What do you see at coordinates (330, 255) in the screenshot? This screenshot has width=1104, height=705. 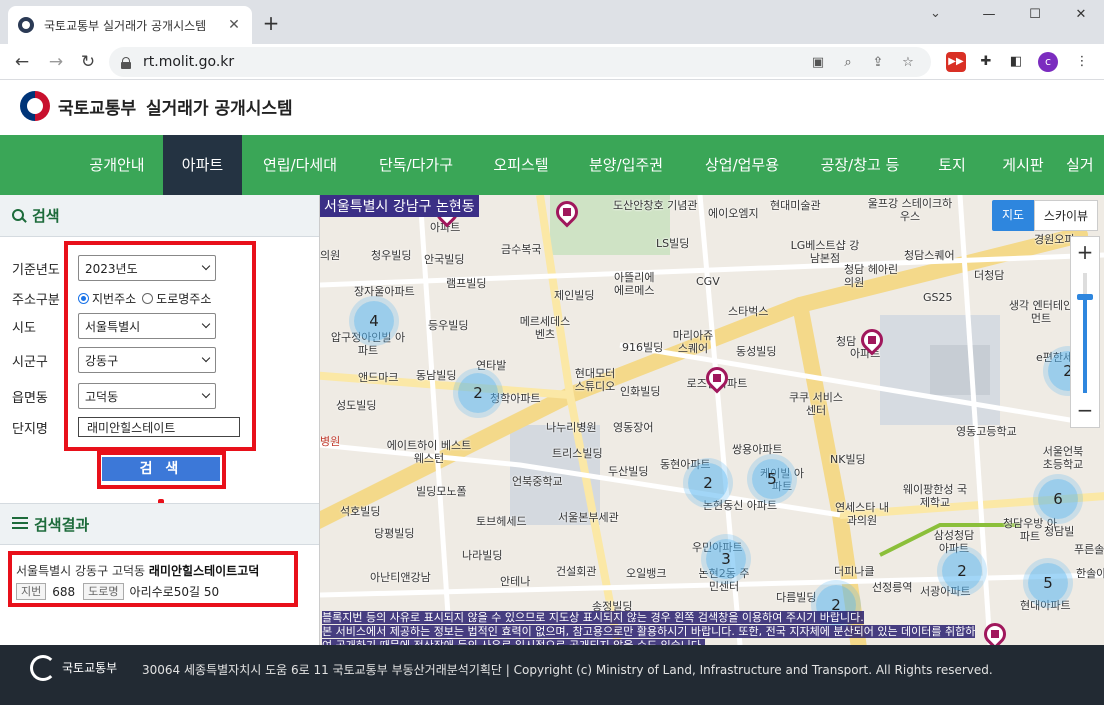 I see `map-label: 의원` at bounding box center [330, 255].